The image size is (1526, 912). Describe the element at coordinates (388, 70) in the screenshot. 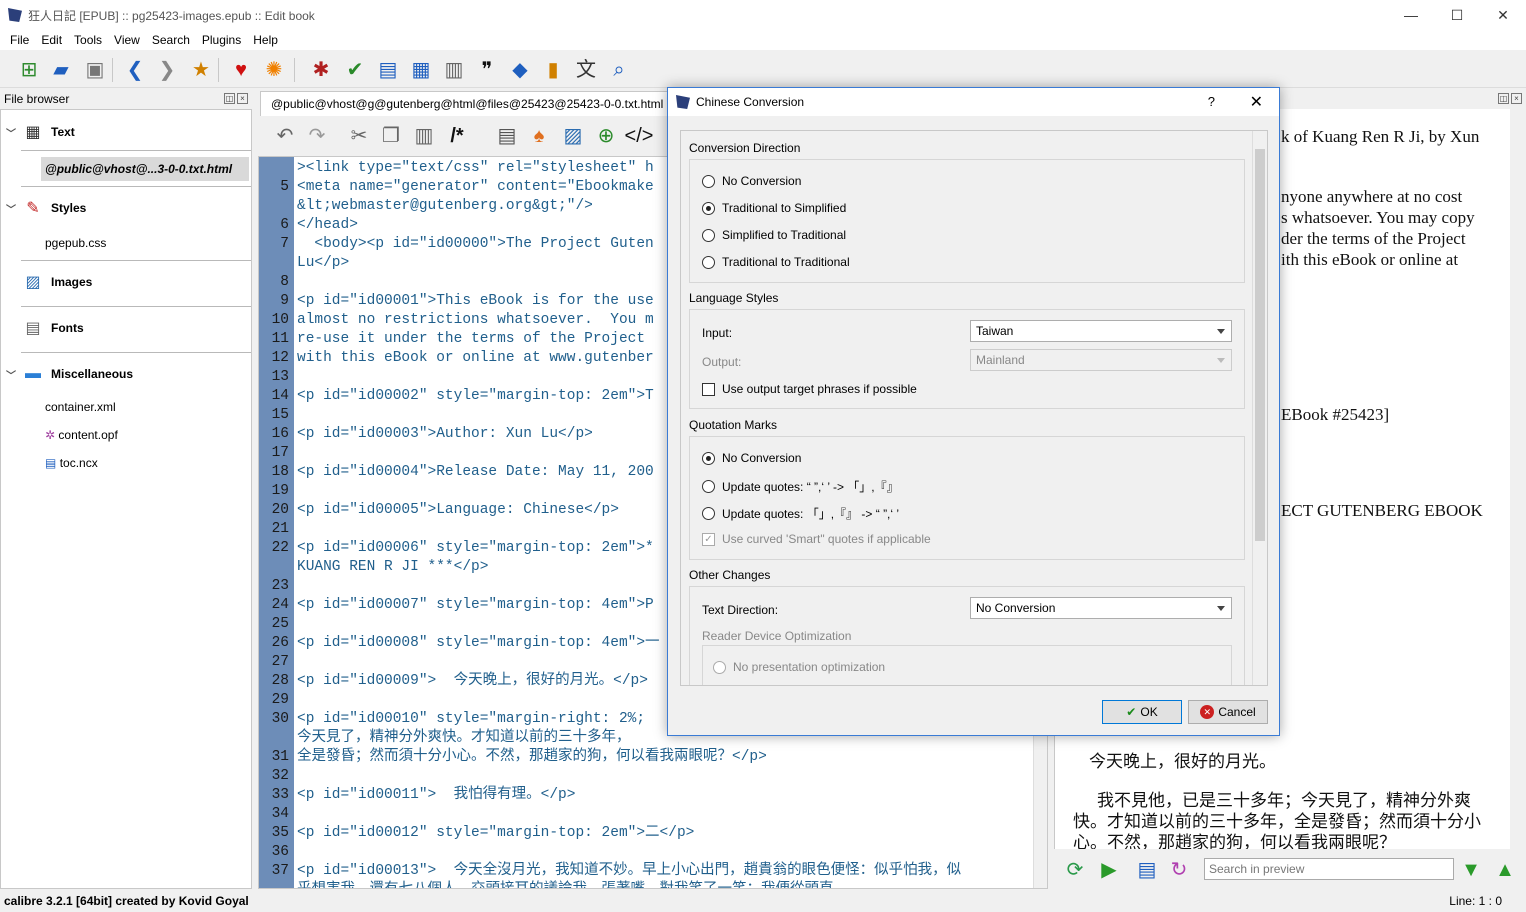

I see `reports-icon: ▤` at that location.